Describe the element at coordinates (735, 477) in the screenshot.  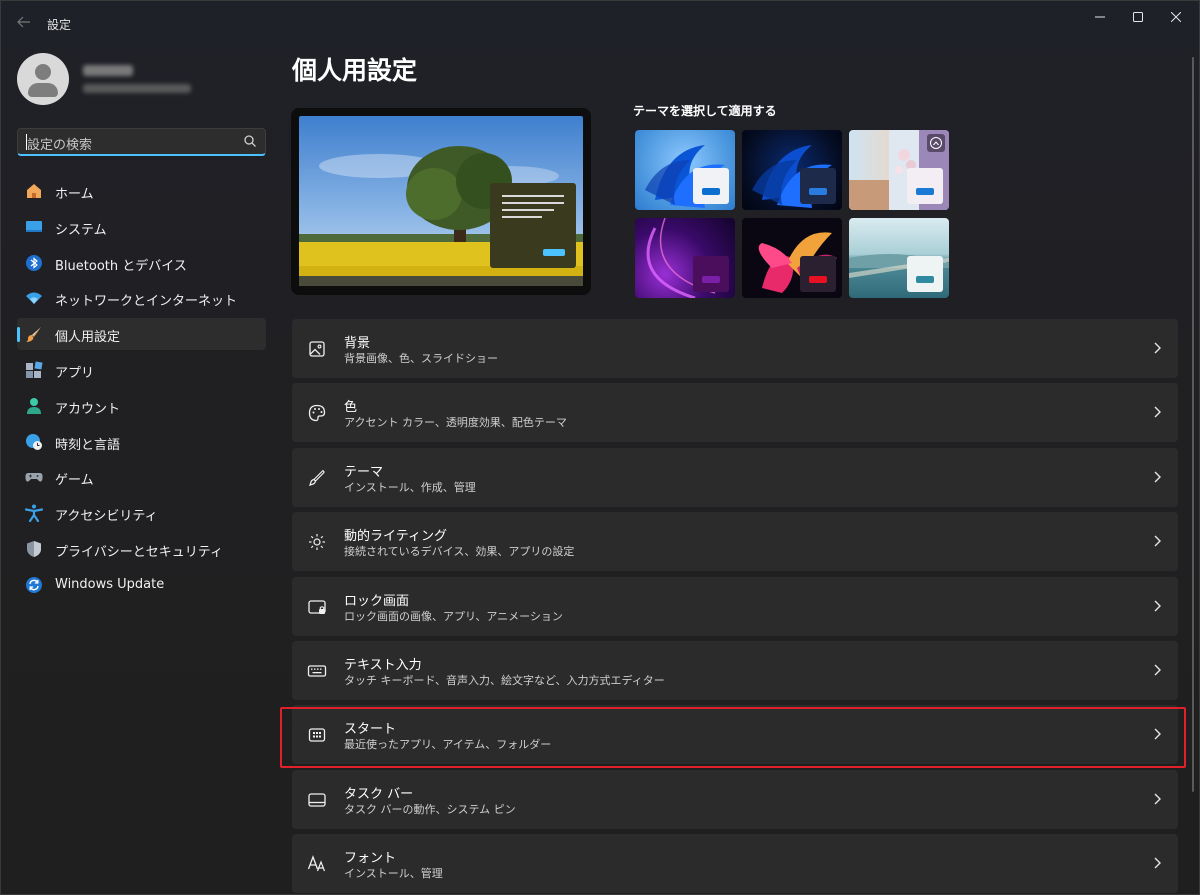
I see `setting-row-themes: テーマ インストール、作成、管理` at that location.